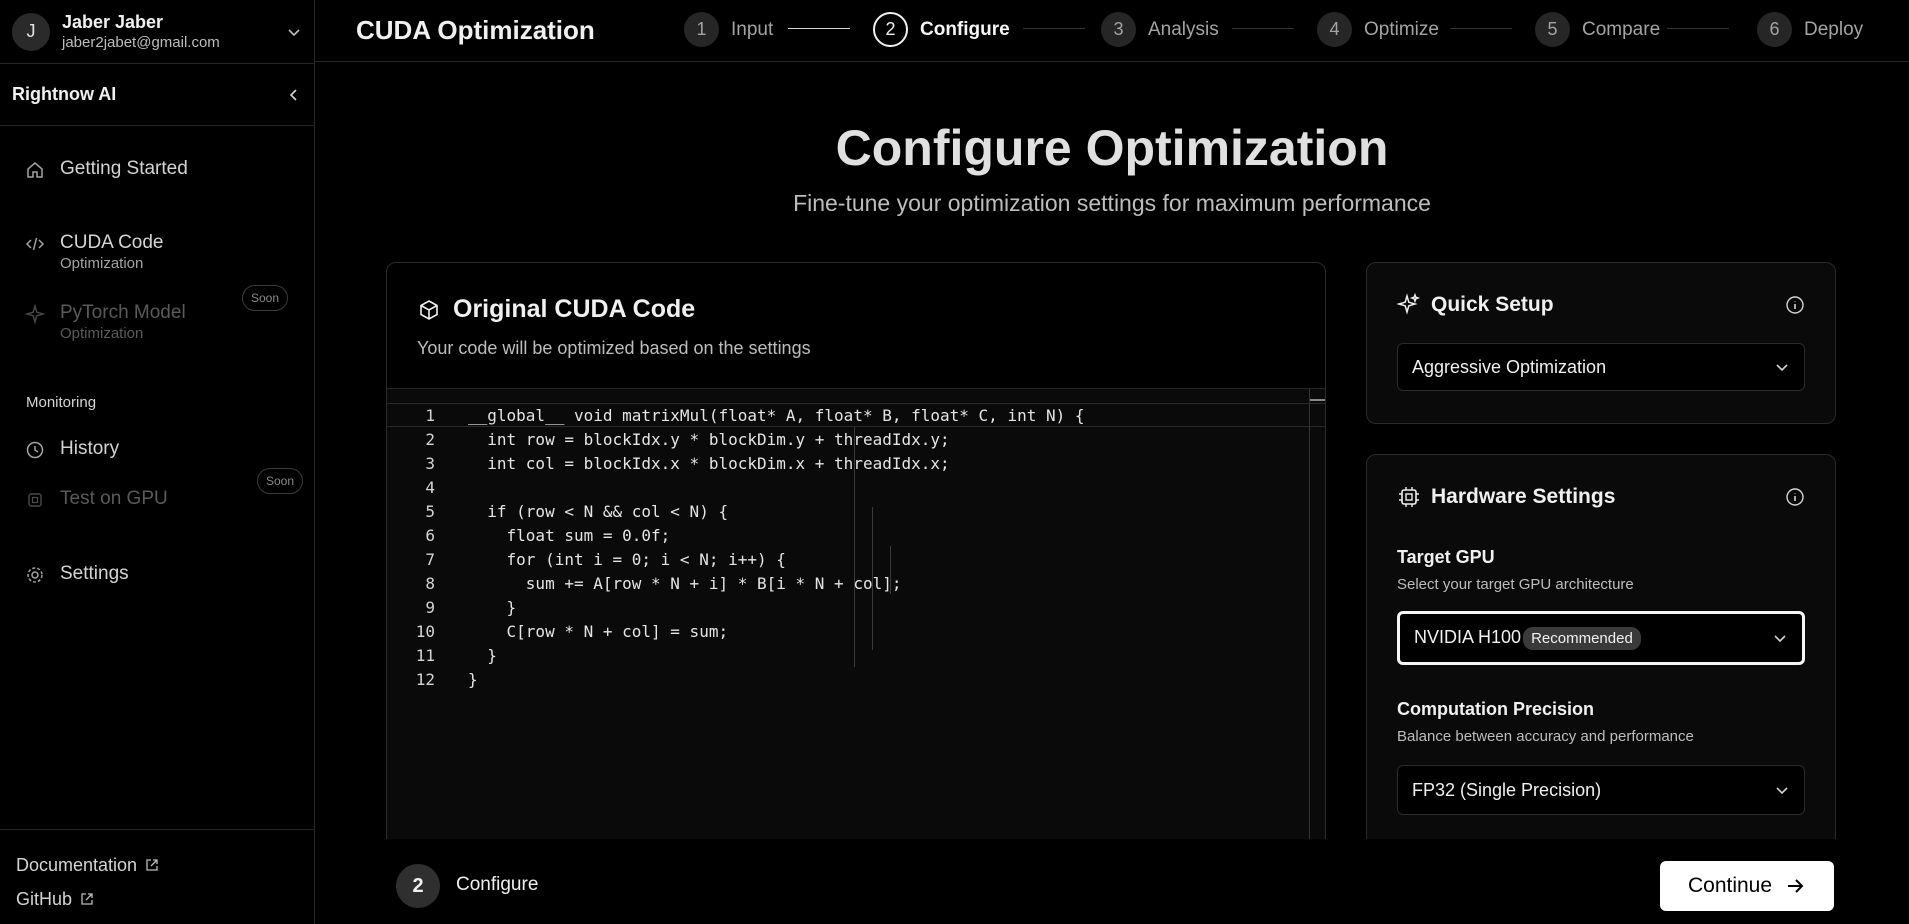 Image resolution: width=1909 pixels, height=924 pixels. I want to click on github-link: GitHub, so click(157, 899).